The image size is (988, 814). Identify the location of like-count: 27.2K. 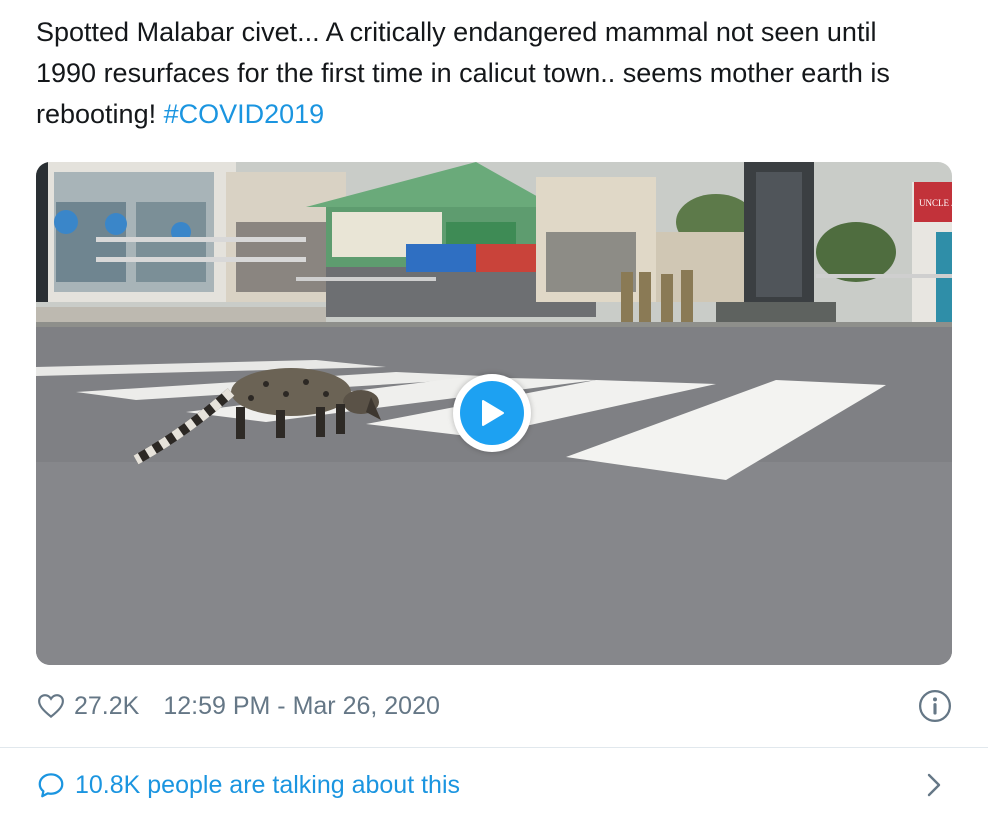
(107, 705).